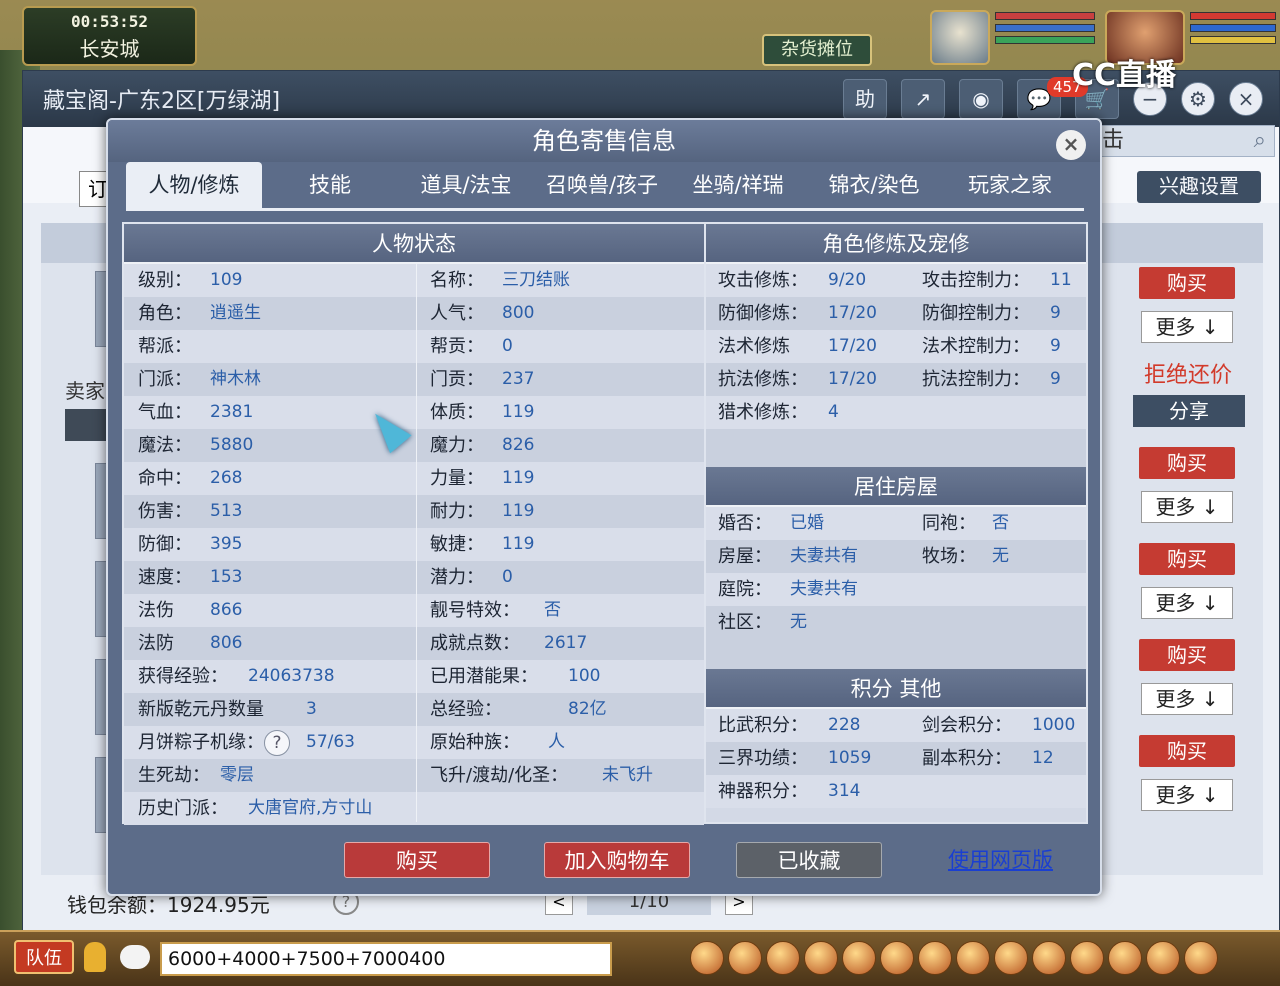 This screenshot has width=1280, height=986. What do you see at coordinates (1000, 523) in the screenshot?
I see `info-value: 否` at bounding box center [1000, 523].